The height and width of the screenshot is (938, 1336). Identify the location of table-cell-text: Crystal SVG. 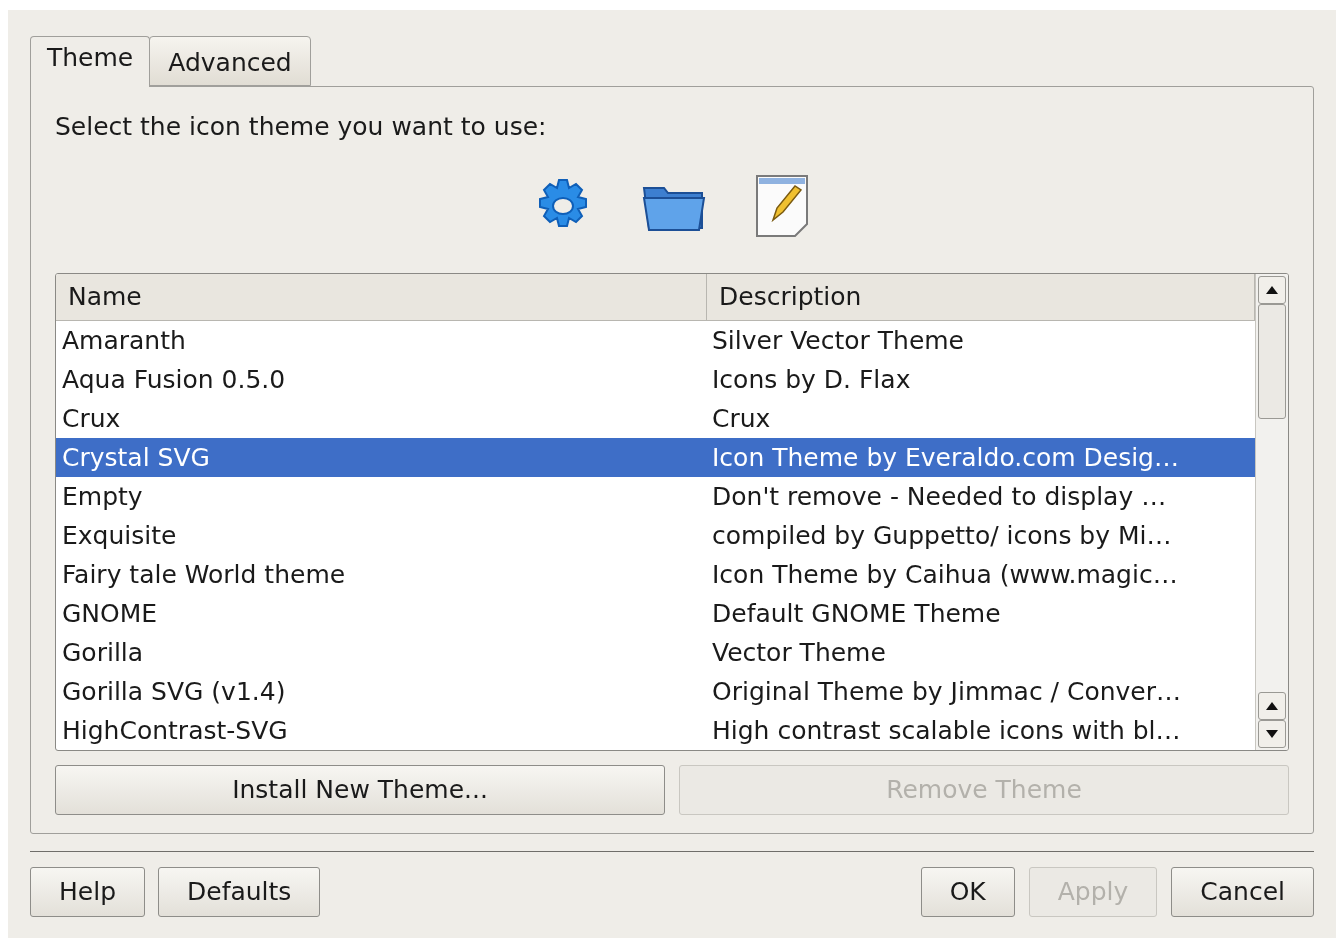
(136, 457).